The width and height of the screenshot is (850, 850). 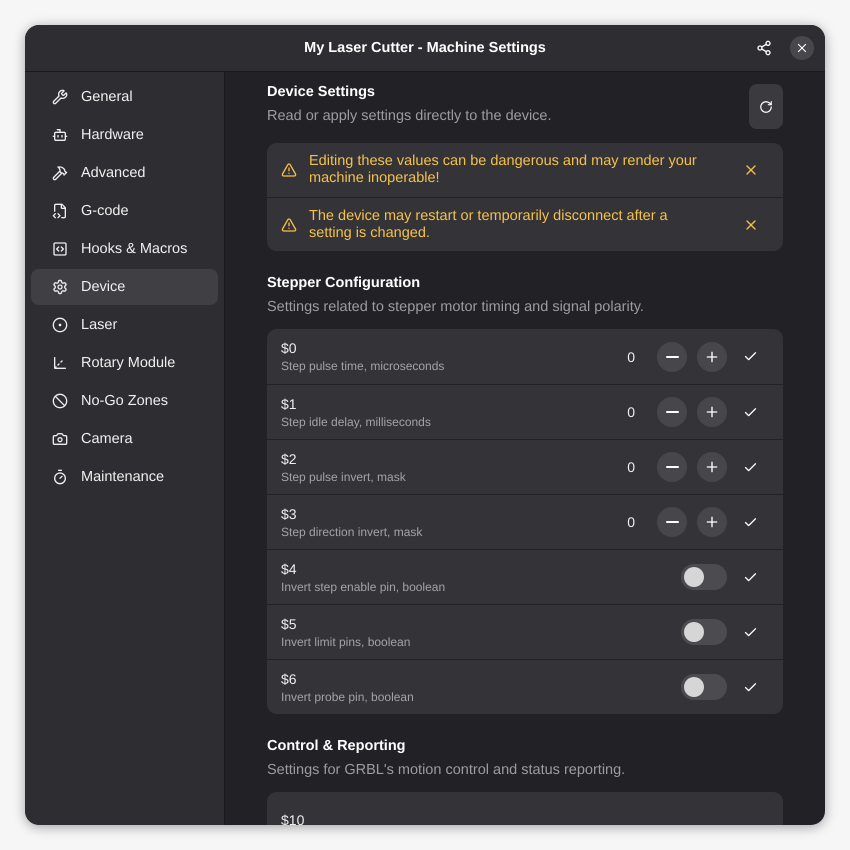 I want to click on sidebar-label: G-code, so click(x=105, y=211).